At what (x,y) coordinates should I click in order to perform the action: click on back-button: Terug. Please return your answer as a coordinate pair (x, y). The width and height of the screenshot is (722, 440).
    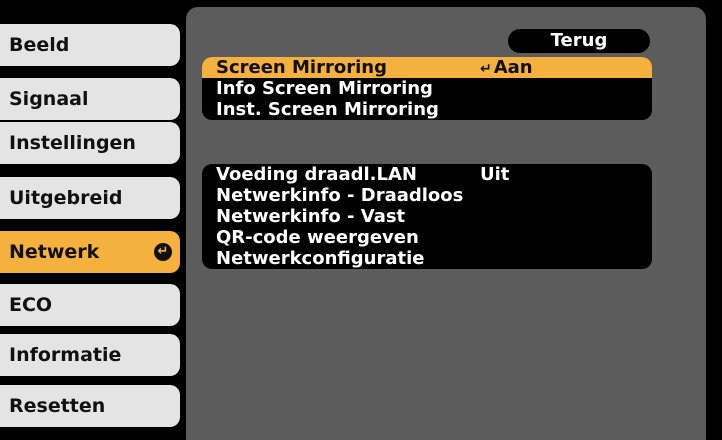
    Looking at the image, I should click on (579, 41).